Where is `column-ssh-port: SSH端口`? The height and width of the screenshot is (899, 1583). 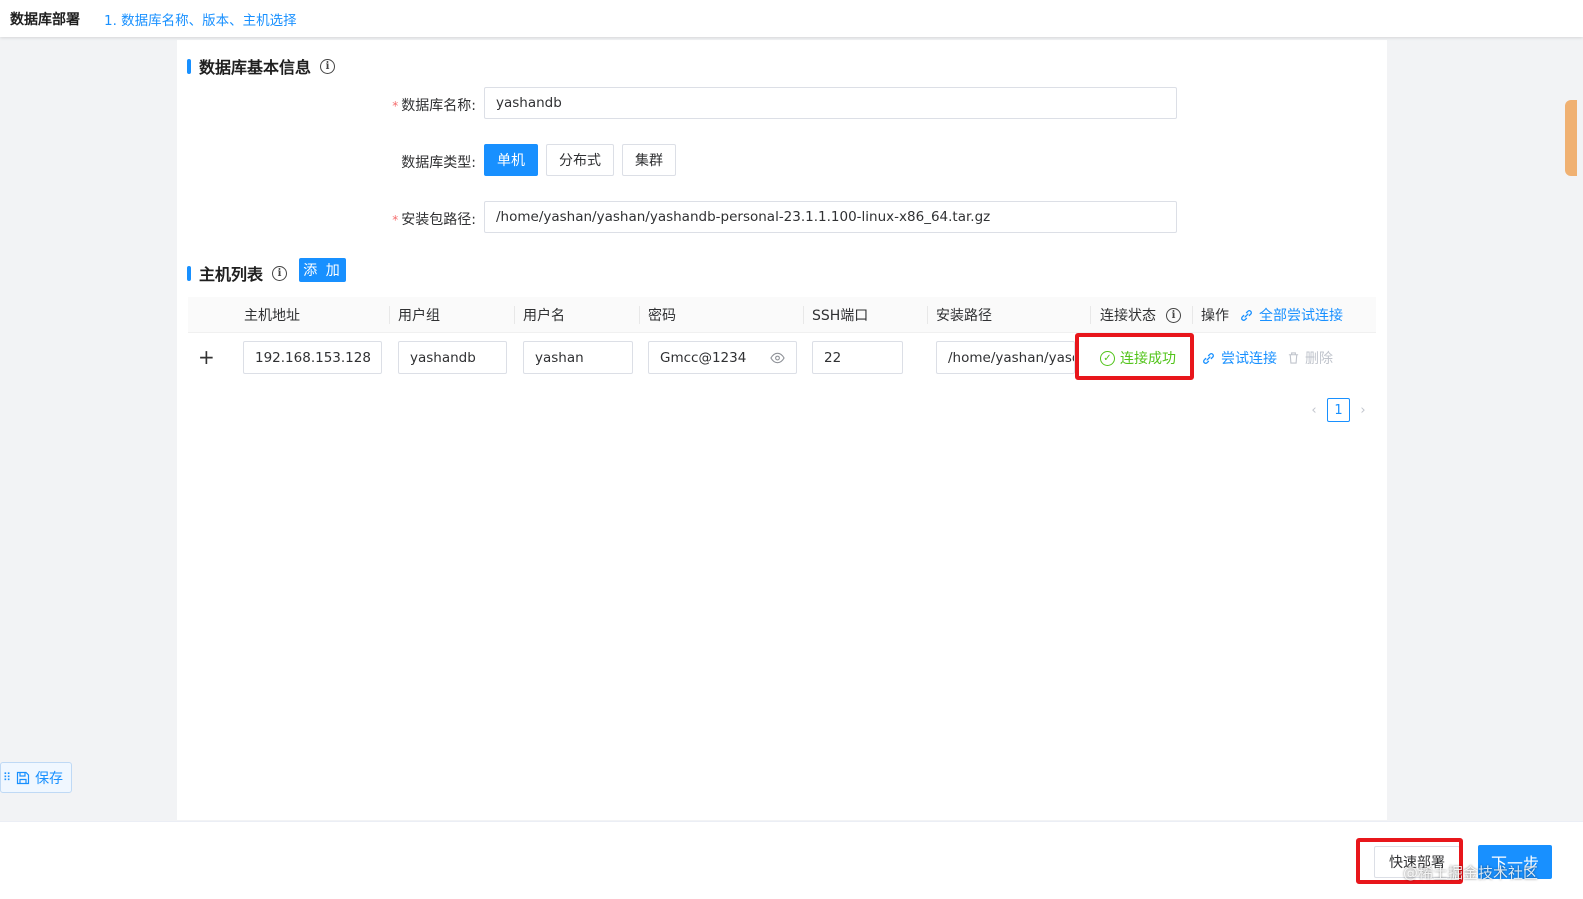
column-ssh-port: SSH端口 is located at coordinates (840, 316).